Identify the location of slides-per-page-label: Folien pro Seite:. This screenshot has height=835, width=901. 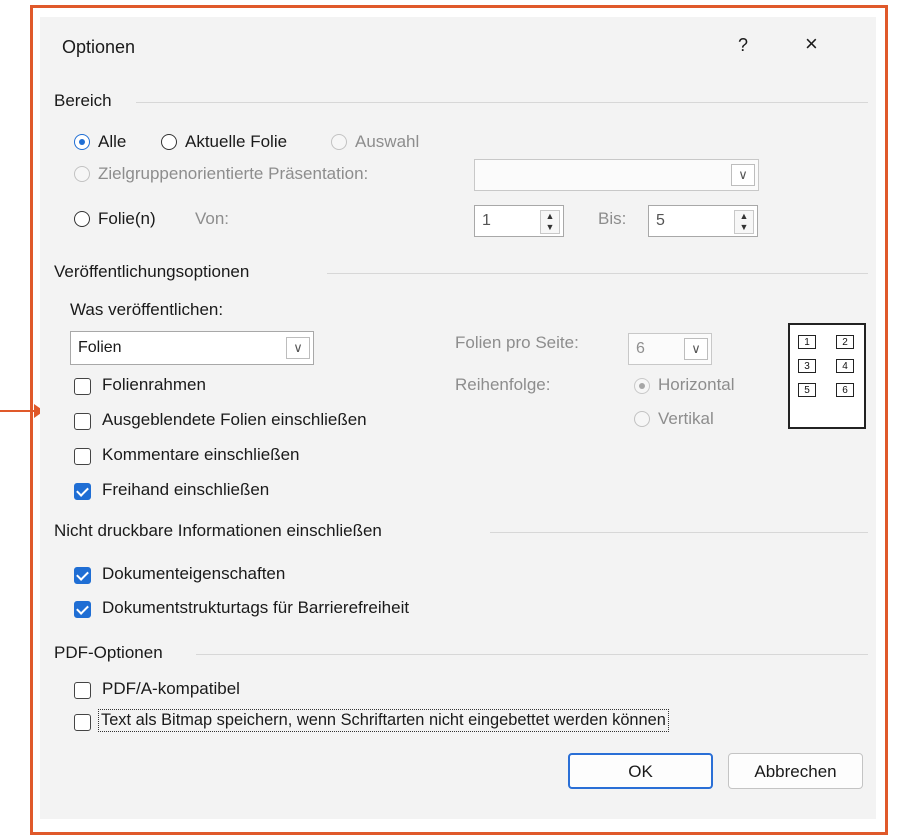
(517, 342).